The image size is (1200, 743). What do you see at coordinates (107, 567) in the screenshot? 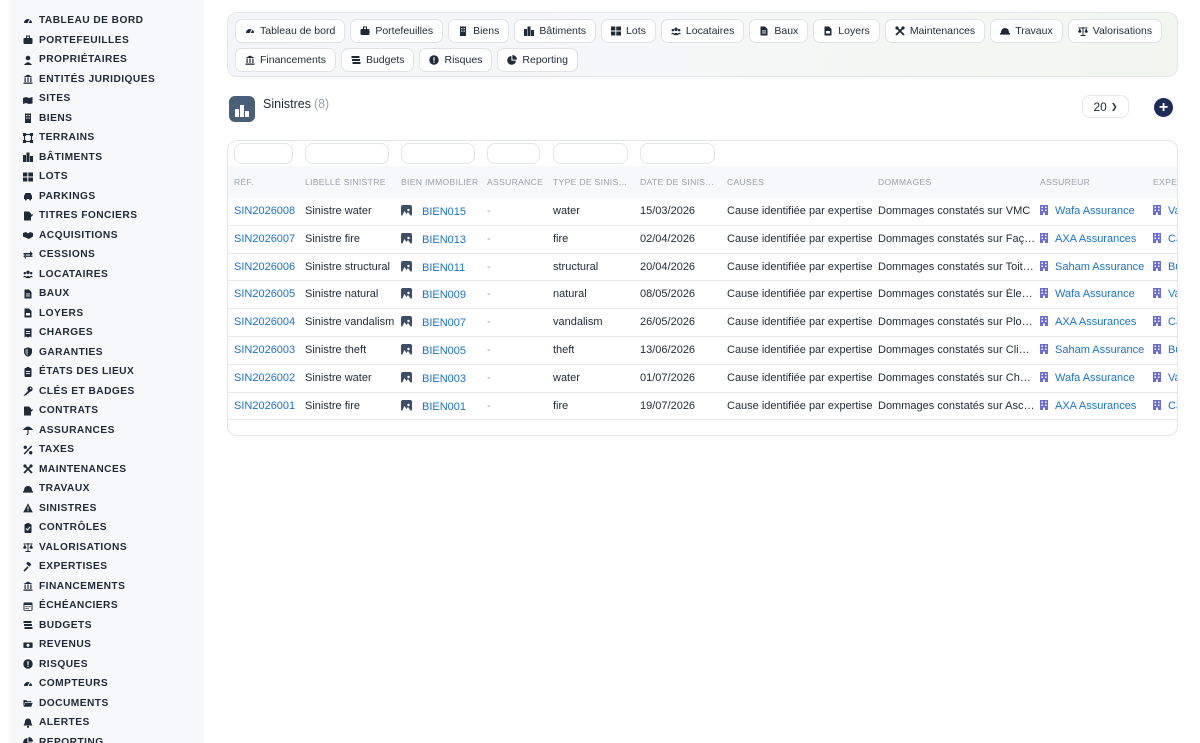
I see `sidebar-item-expertises: EXPERTISES` at bounding box center [107, 567].